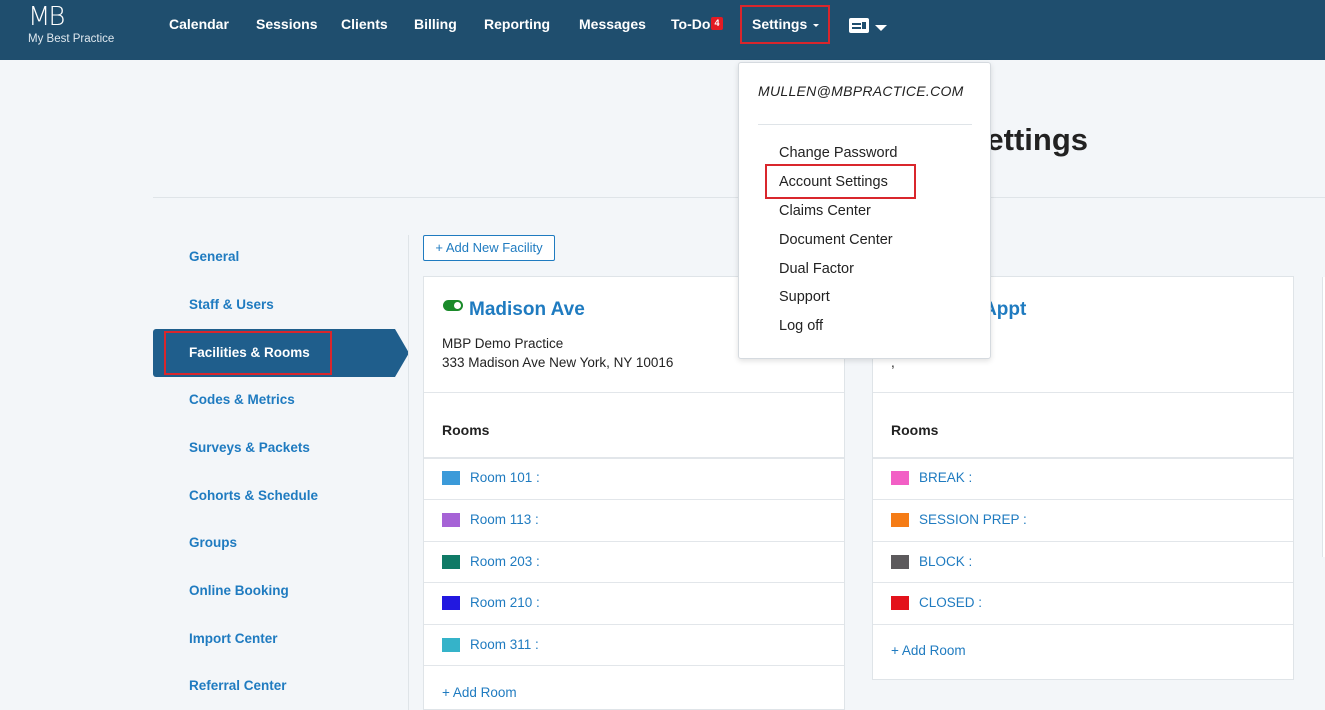 The image size is (1325, 710). What do you see at coordinates (505, 477) in the screenshot?
I see `room-link: Room 101 :` at bounding box center [505, 477].